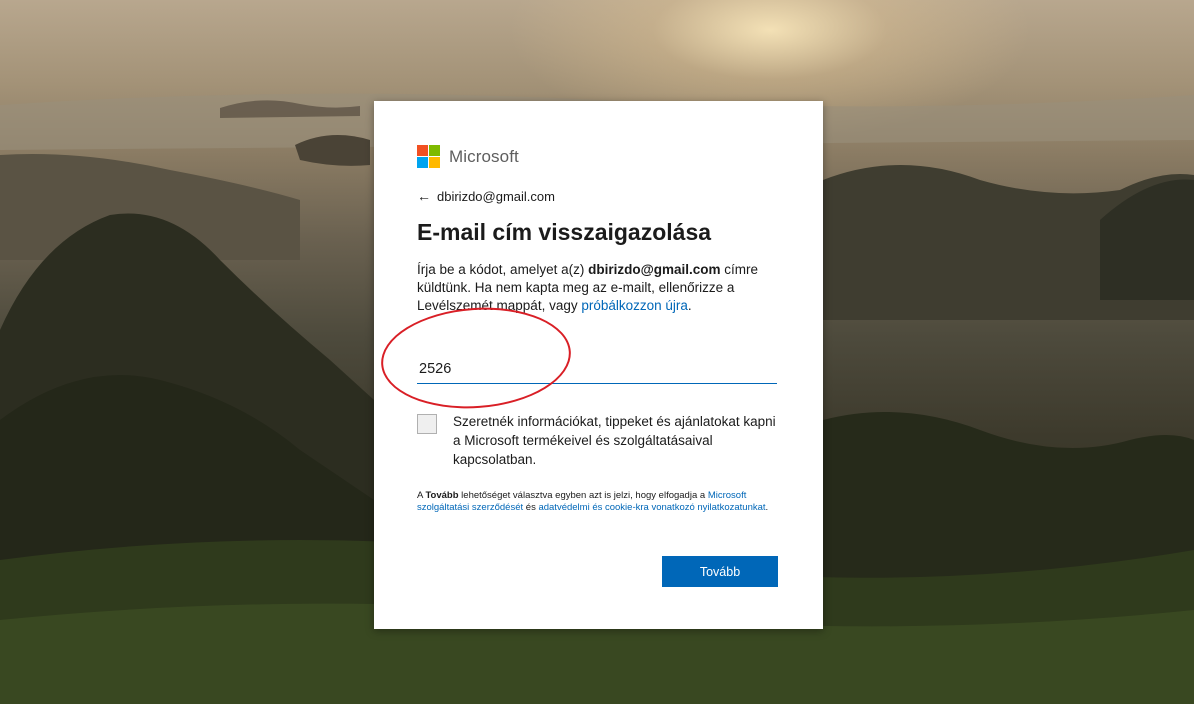 The height and width of the screenshot is (704, 1194). What do you see at coordinates (689, 305) in the screenshot?
I see `instruction-part-3: .` at bounding box center [689, 305].